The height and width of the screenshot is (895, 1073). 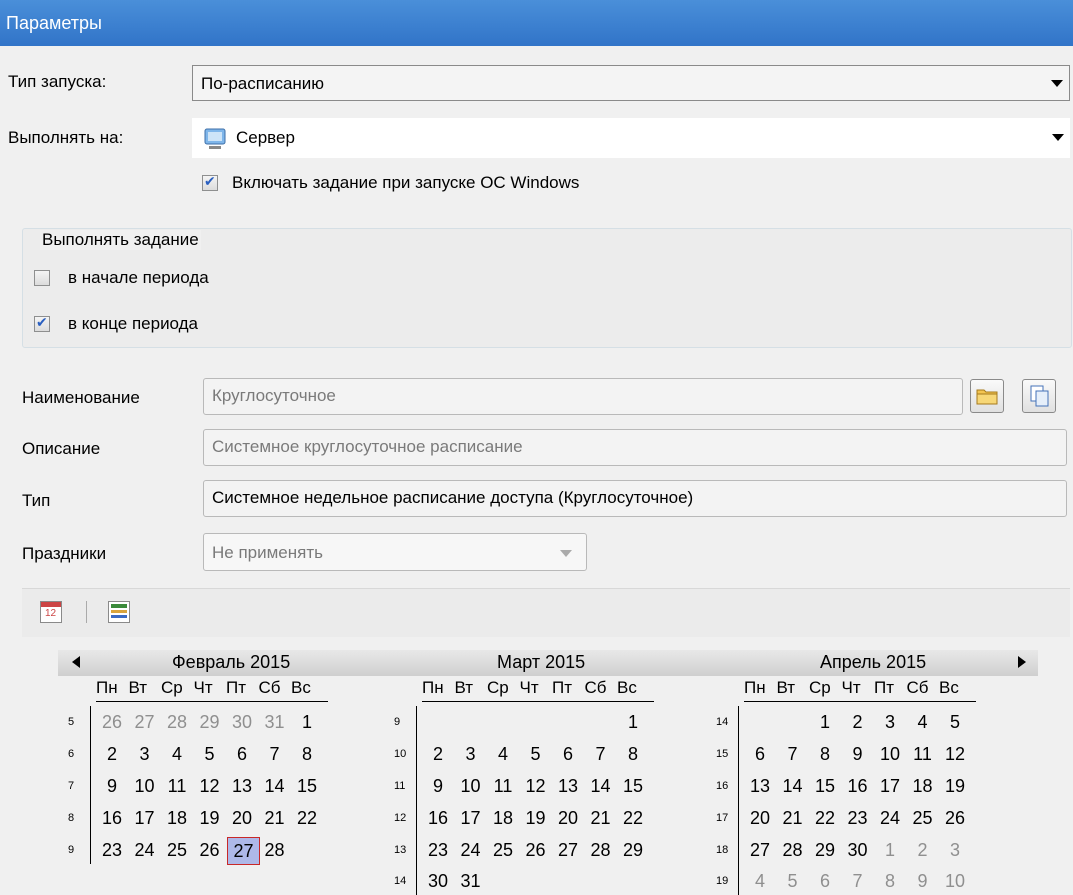 I want to click on schedule-desc-field: Системное круглосуточное расписание, so click(x=635, y=447).